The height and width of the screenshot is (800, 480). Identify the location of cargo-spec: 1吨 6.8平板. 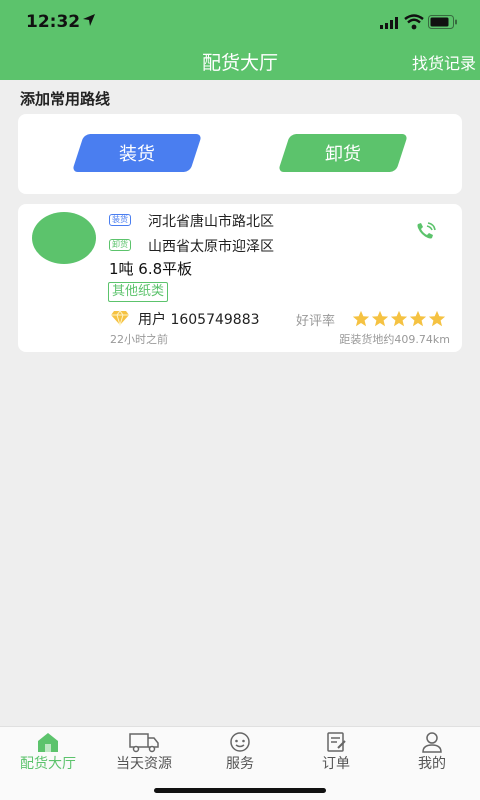
(151, 269).